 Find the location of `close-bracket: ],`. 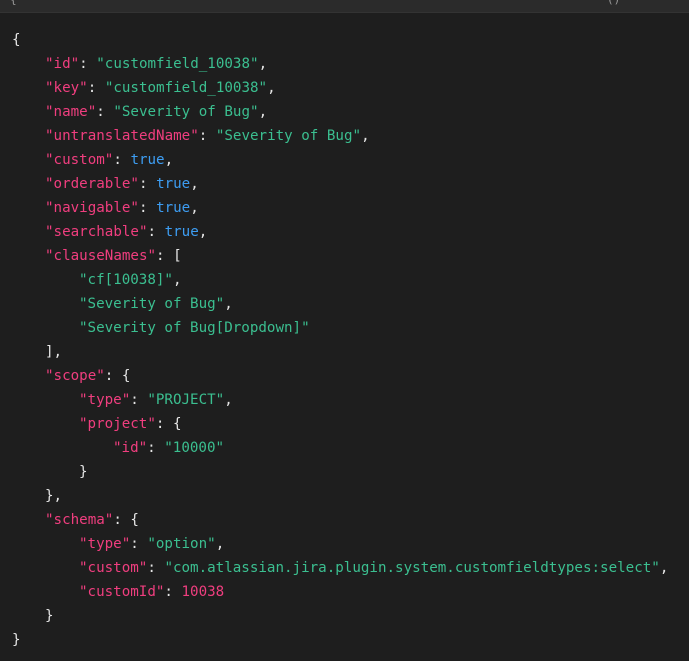

close-bracket: ], is located at coordinates (54, 352).